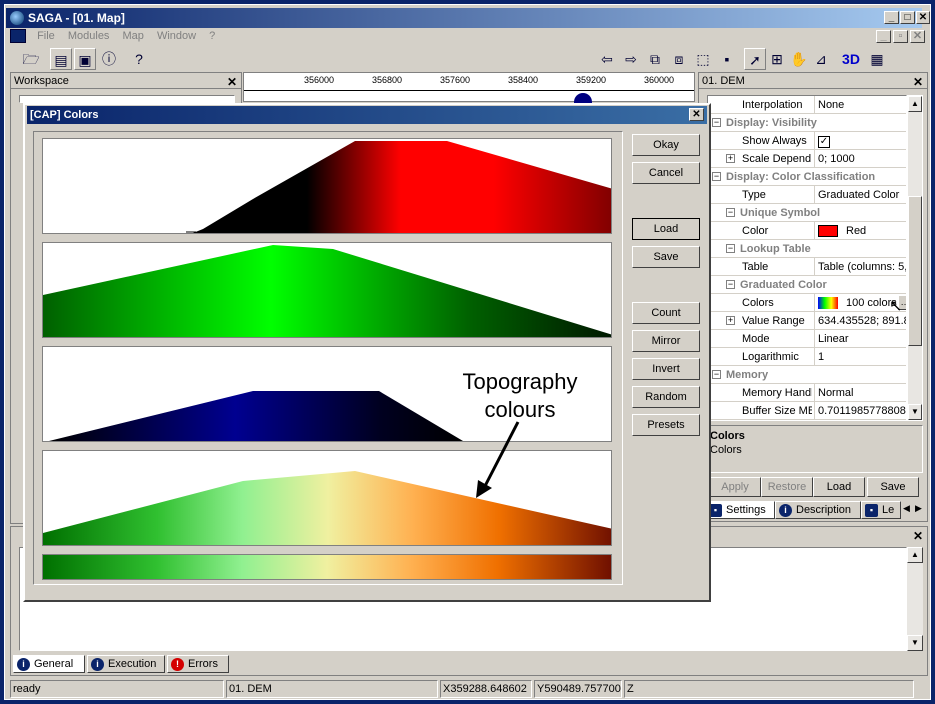 This screenshot has width=935, height=704. I want to click on okay-button: Okay, so click(666, 145).